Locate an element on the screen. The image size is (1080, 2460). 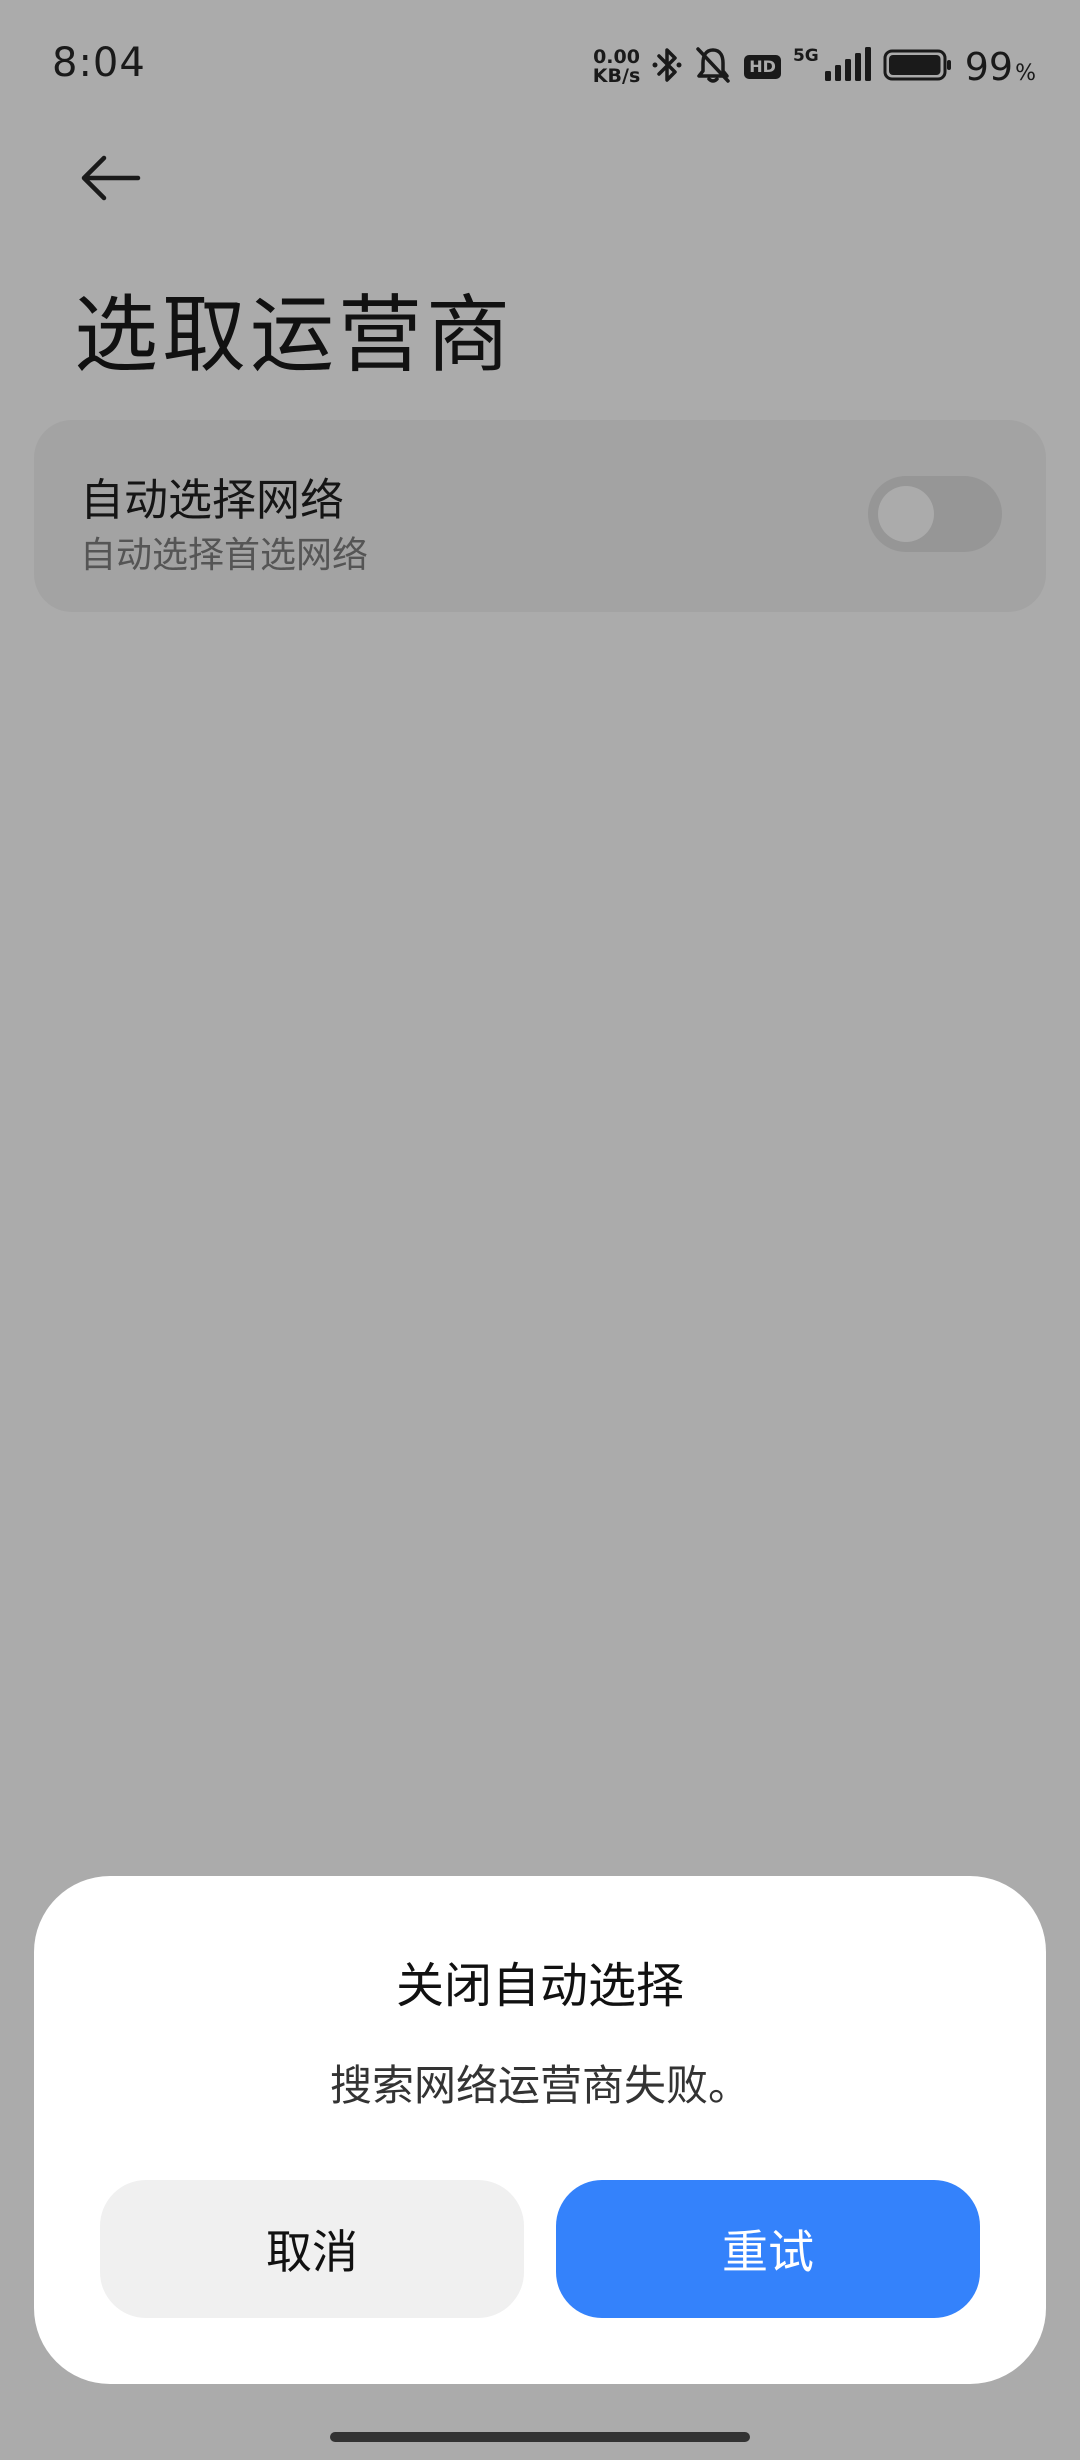
bell-off-icon is located at coordinates (713, 67).